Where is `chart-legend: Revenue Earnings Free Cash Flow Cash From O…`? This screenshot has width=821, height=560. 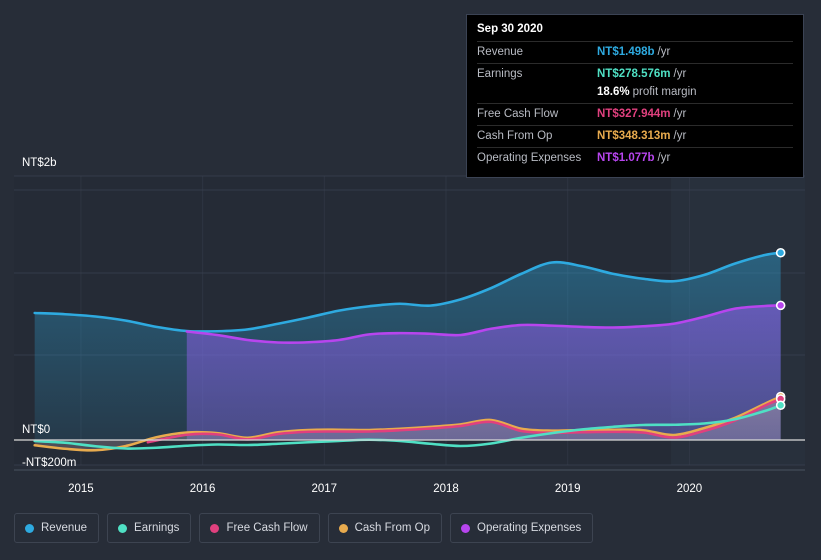 chart-legend: Revenue Earnings Free Cash Flow Cash From O… is located at coordinates (304, 528).